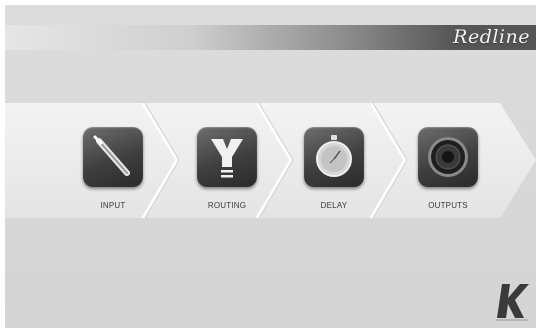 Image resolution: width=541 pixels, height=333 pixels. I want to click on k-array-logo, so click(512, 300).